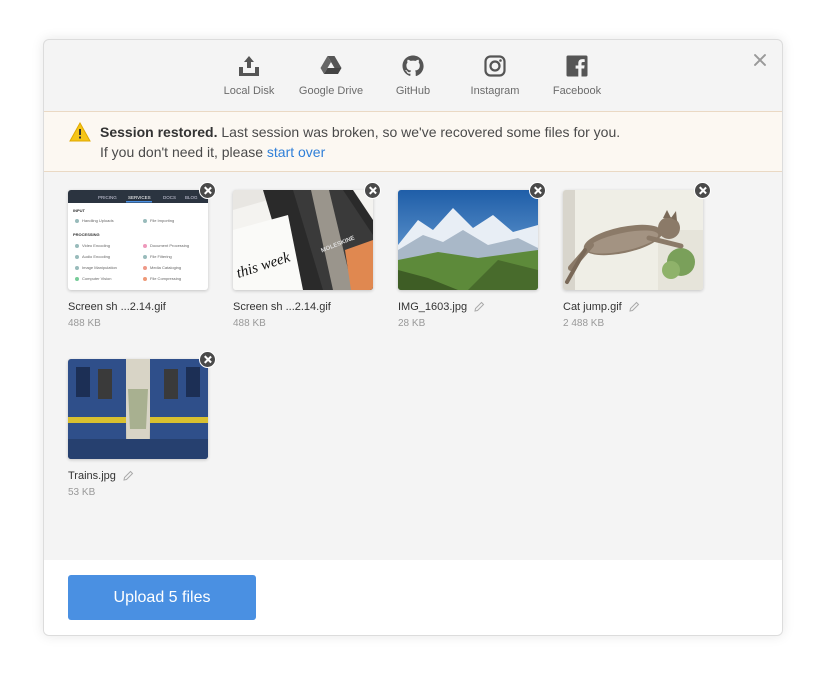 This screenshot has height=685, width=833. I want to click on file-thumbnail: this week MOLESKINE, so click(303, 240).